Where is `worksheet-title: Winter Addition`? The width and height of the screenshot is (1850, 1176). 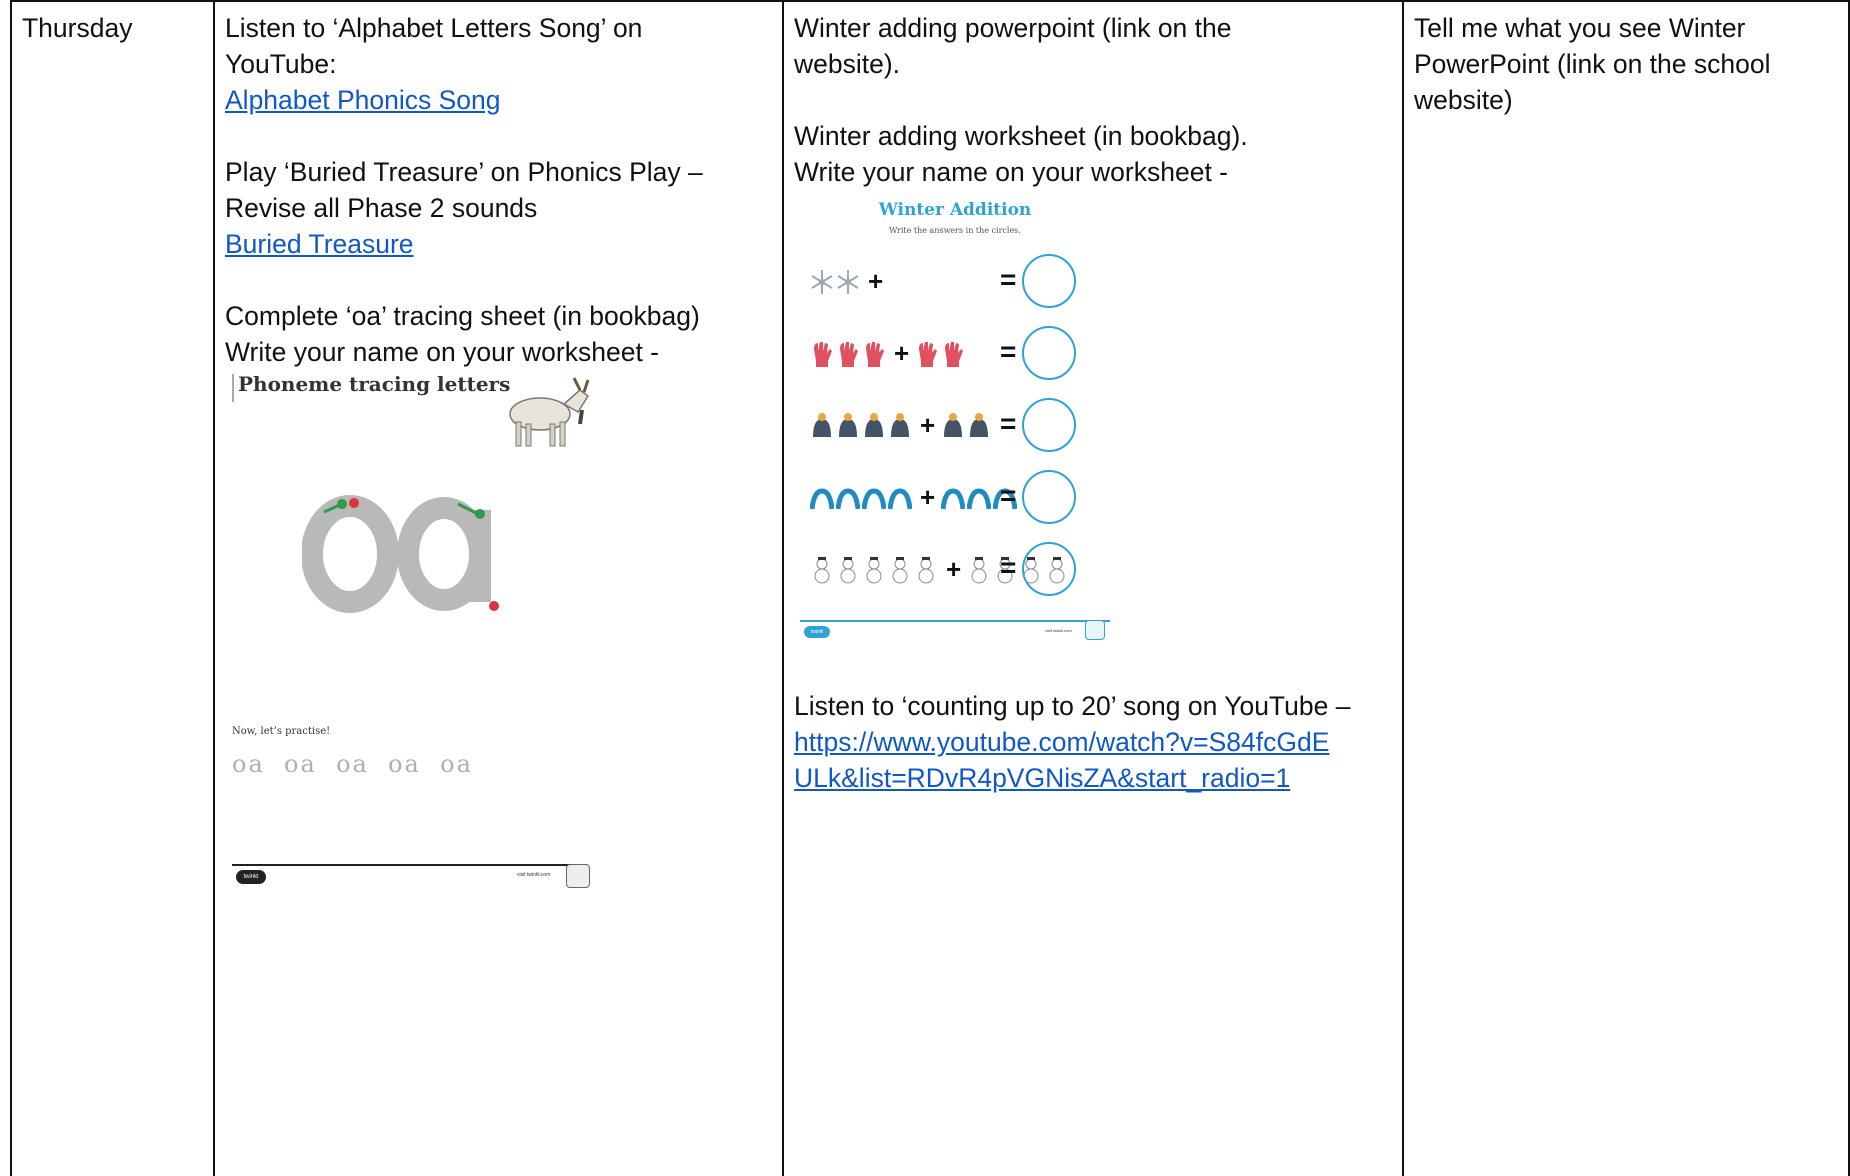 worksheet-title: Winter Addition is located at coordinates (955, 210).